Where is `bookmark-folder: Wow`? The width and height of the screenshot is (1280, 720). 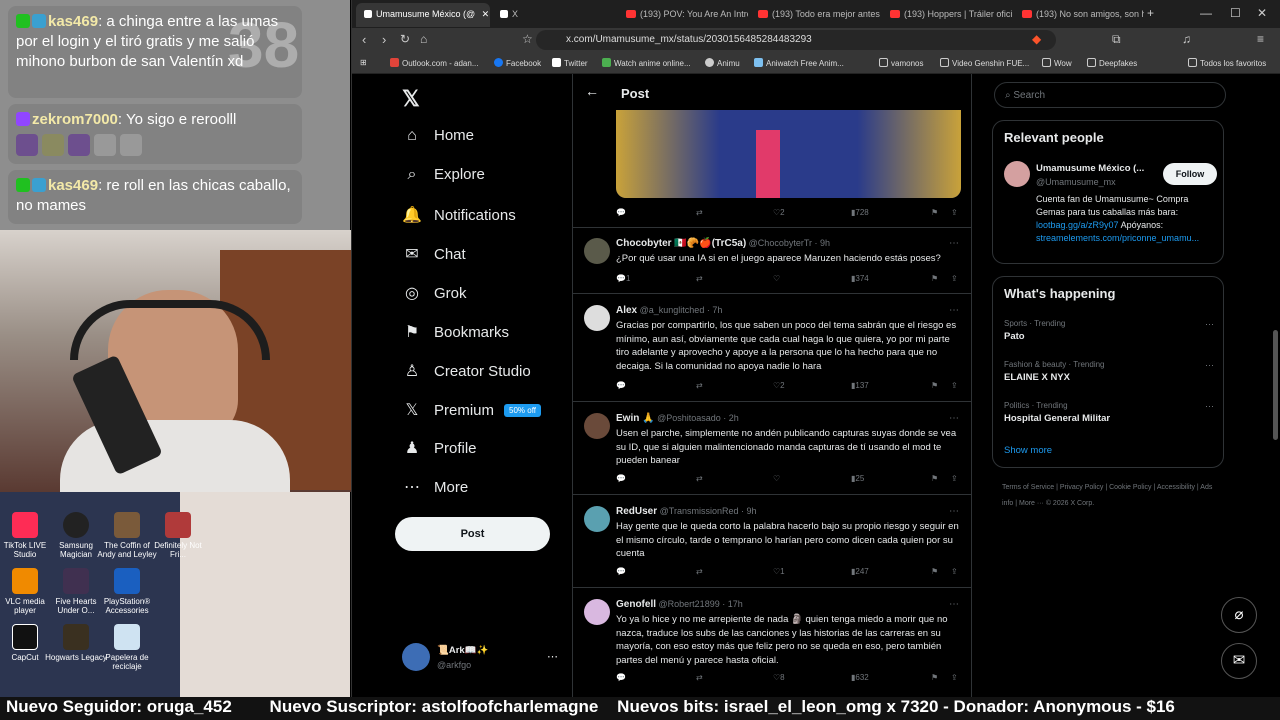
bookmark-folder: Wow is located at coordinates (1057, 63).